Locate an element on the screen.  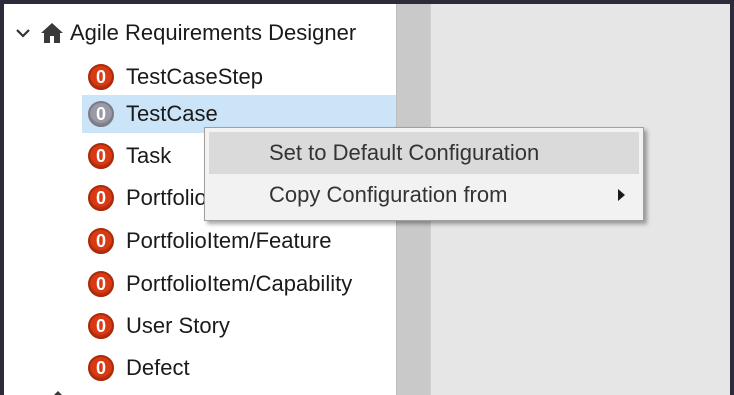
menu-item-label: Set to Default Configuration is located at coordinates (404, 152).